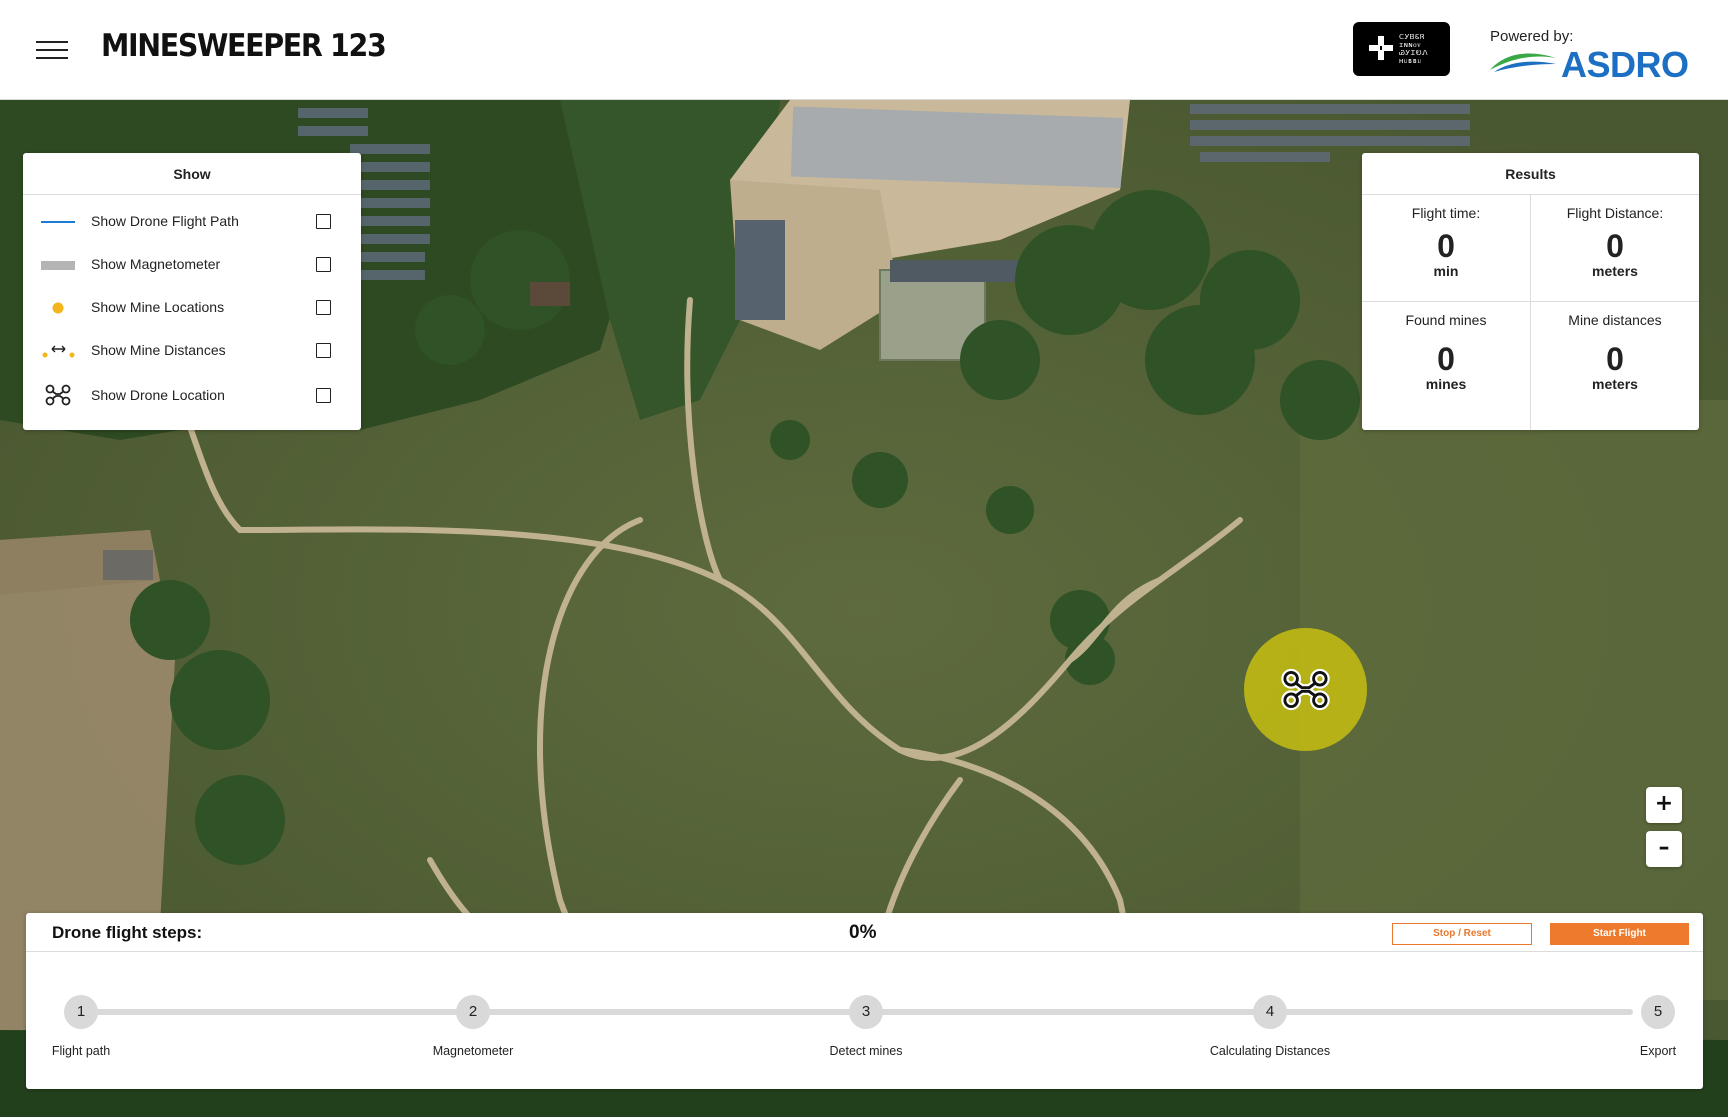 This screenshot has height=1117, width=1728. Describe the element at coordinates (1664, 849) in the screenshot. I see `zoom-out-button: –` at that location.